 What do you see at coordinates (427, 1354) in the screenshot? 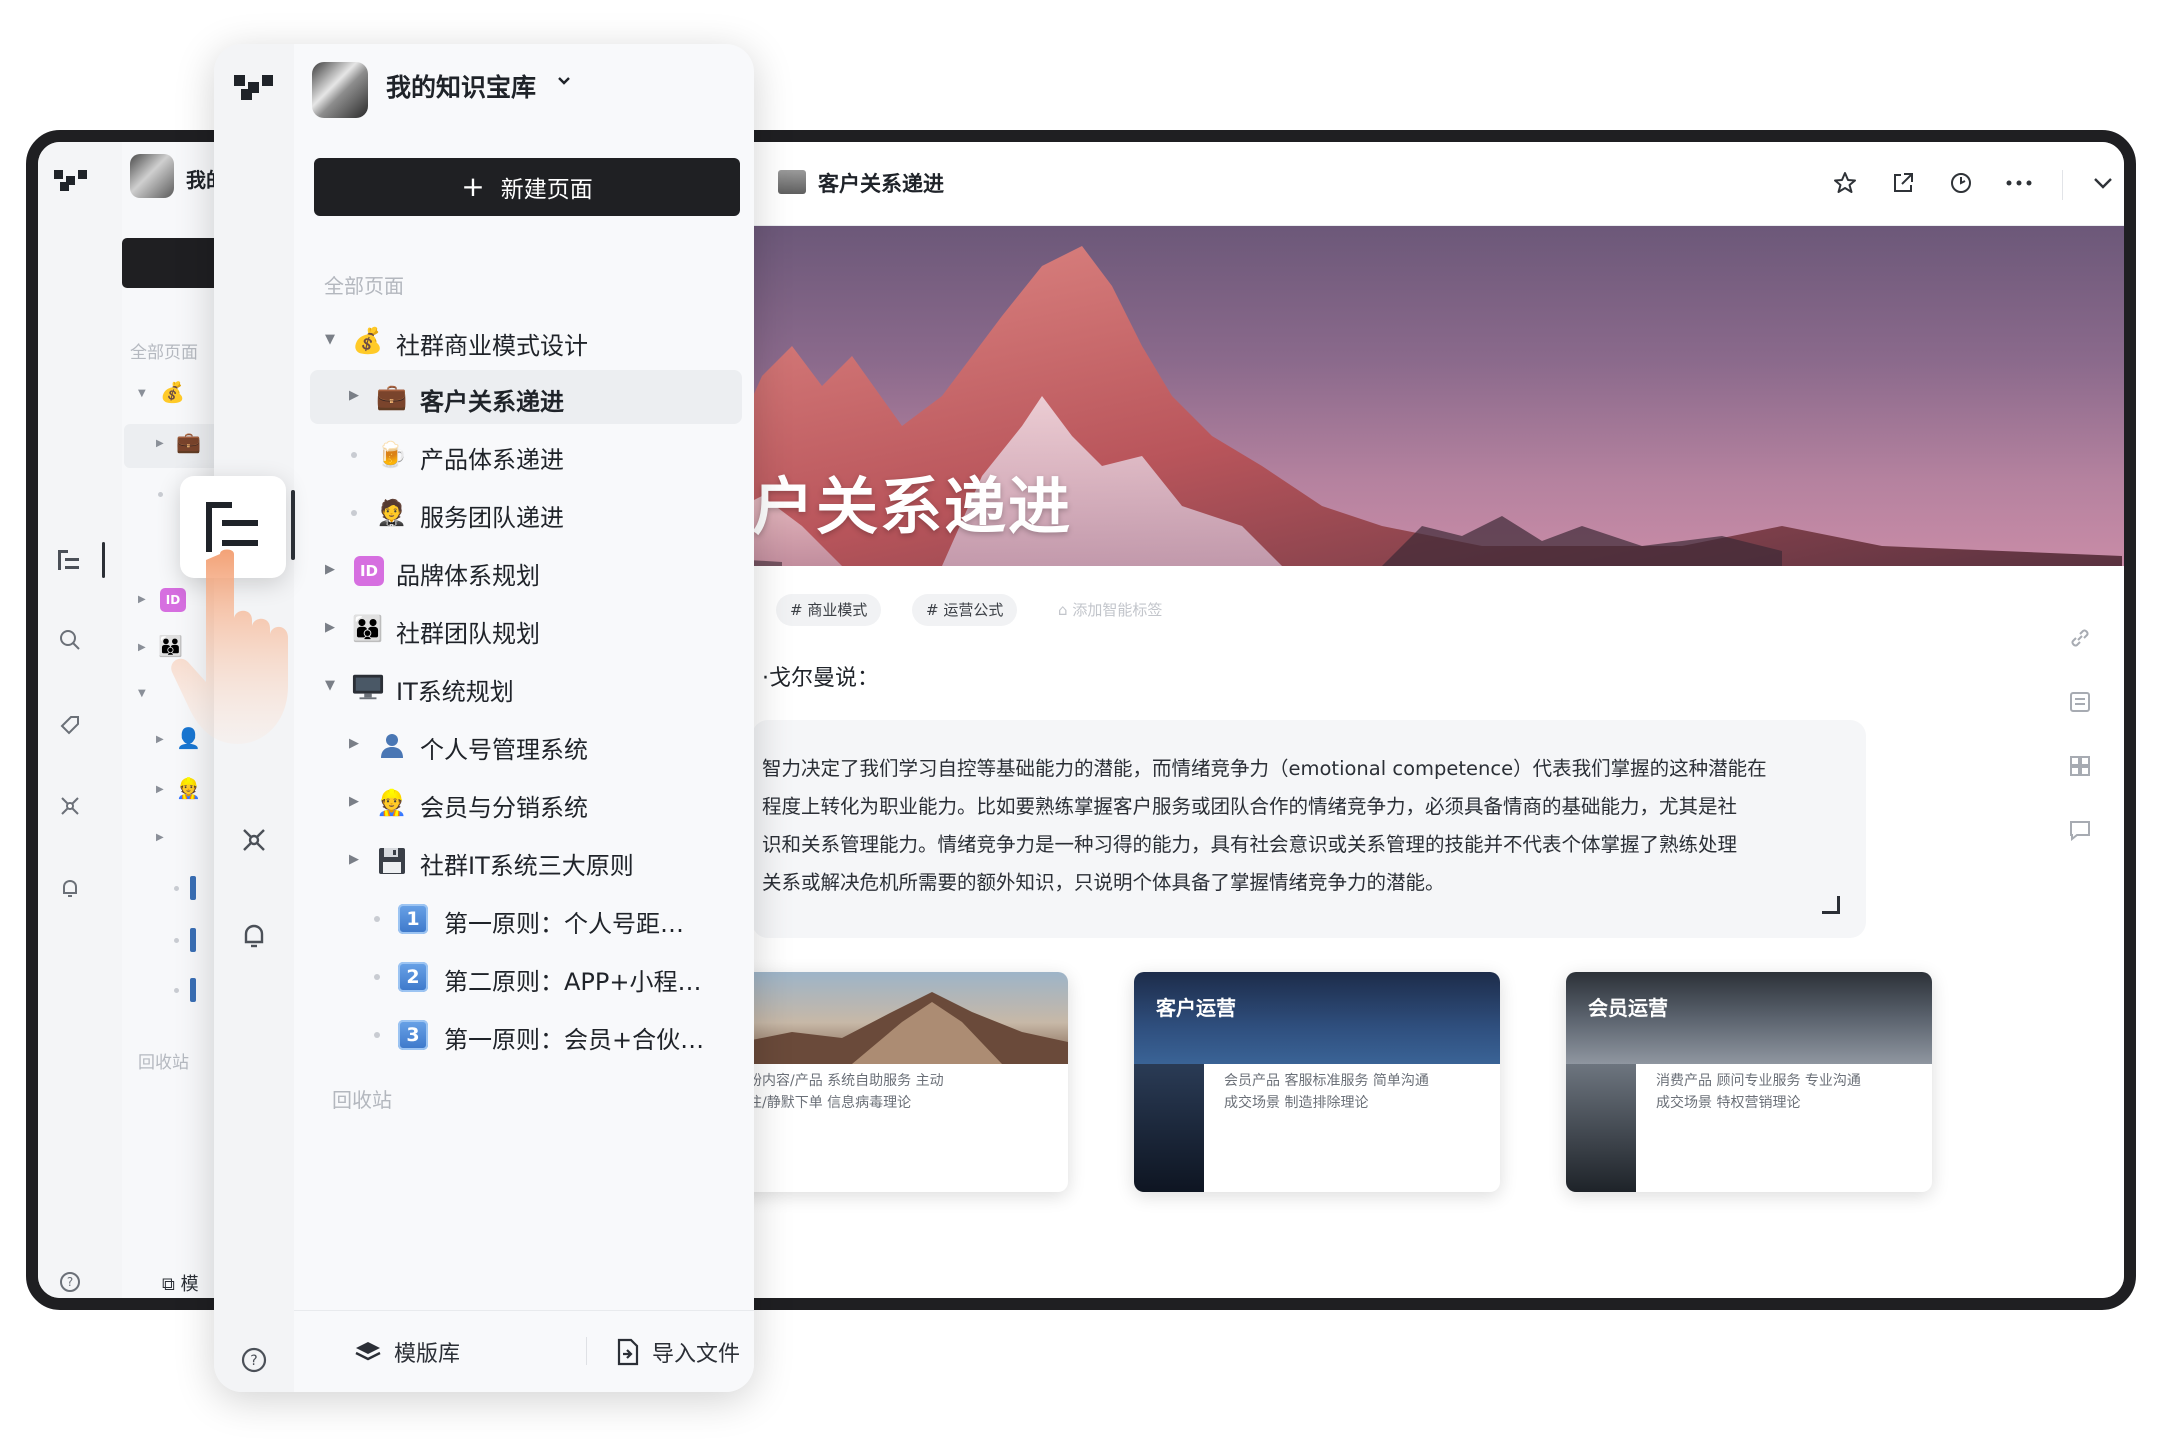
I see `templates-label: 模版库` at bounding box center [427, 1354].